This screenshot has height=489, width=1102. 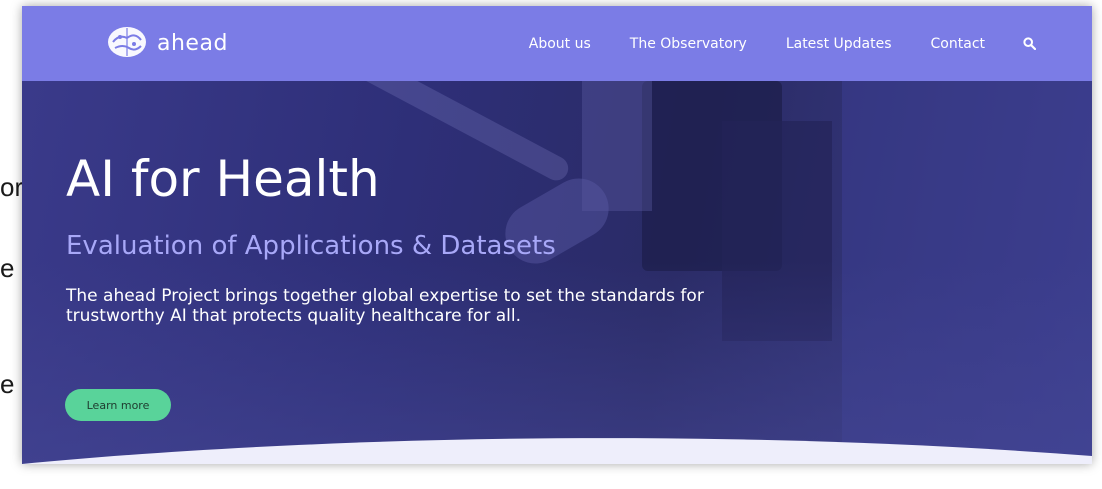 I want to click on brain-globe-icon, so click(x=127, y=43).